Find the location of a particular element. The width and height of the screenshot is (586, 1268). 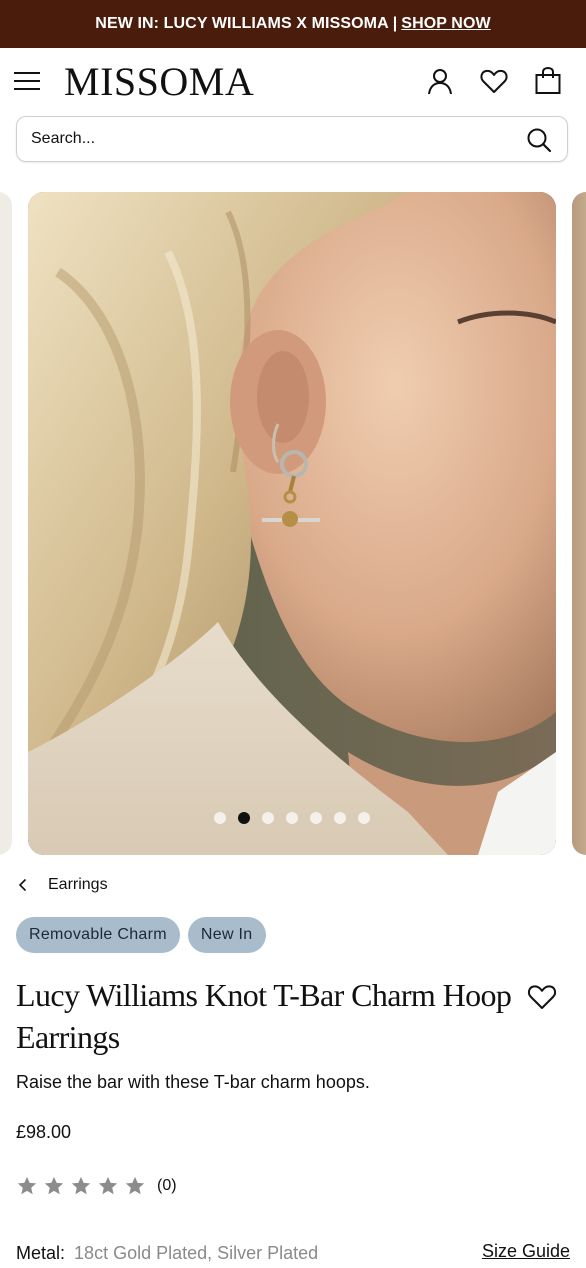

bag-icon is located at coordinates (548, 81).